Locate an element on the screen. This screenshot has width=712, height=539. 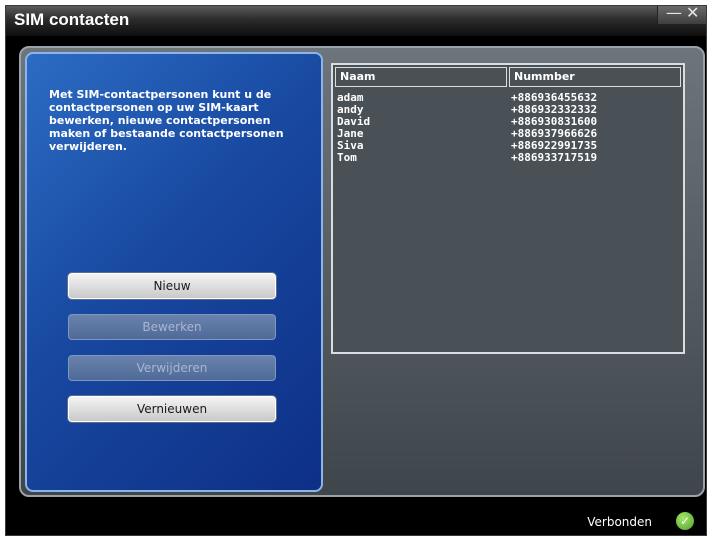
window-controls: — ✕ is located at coordinates (681, 14).